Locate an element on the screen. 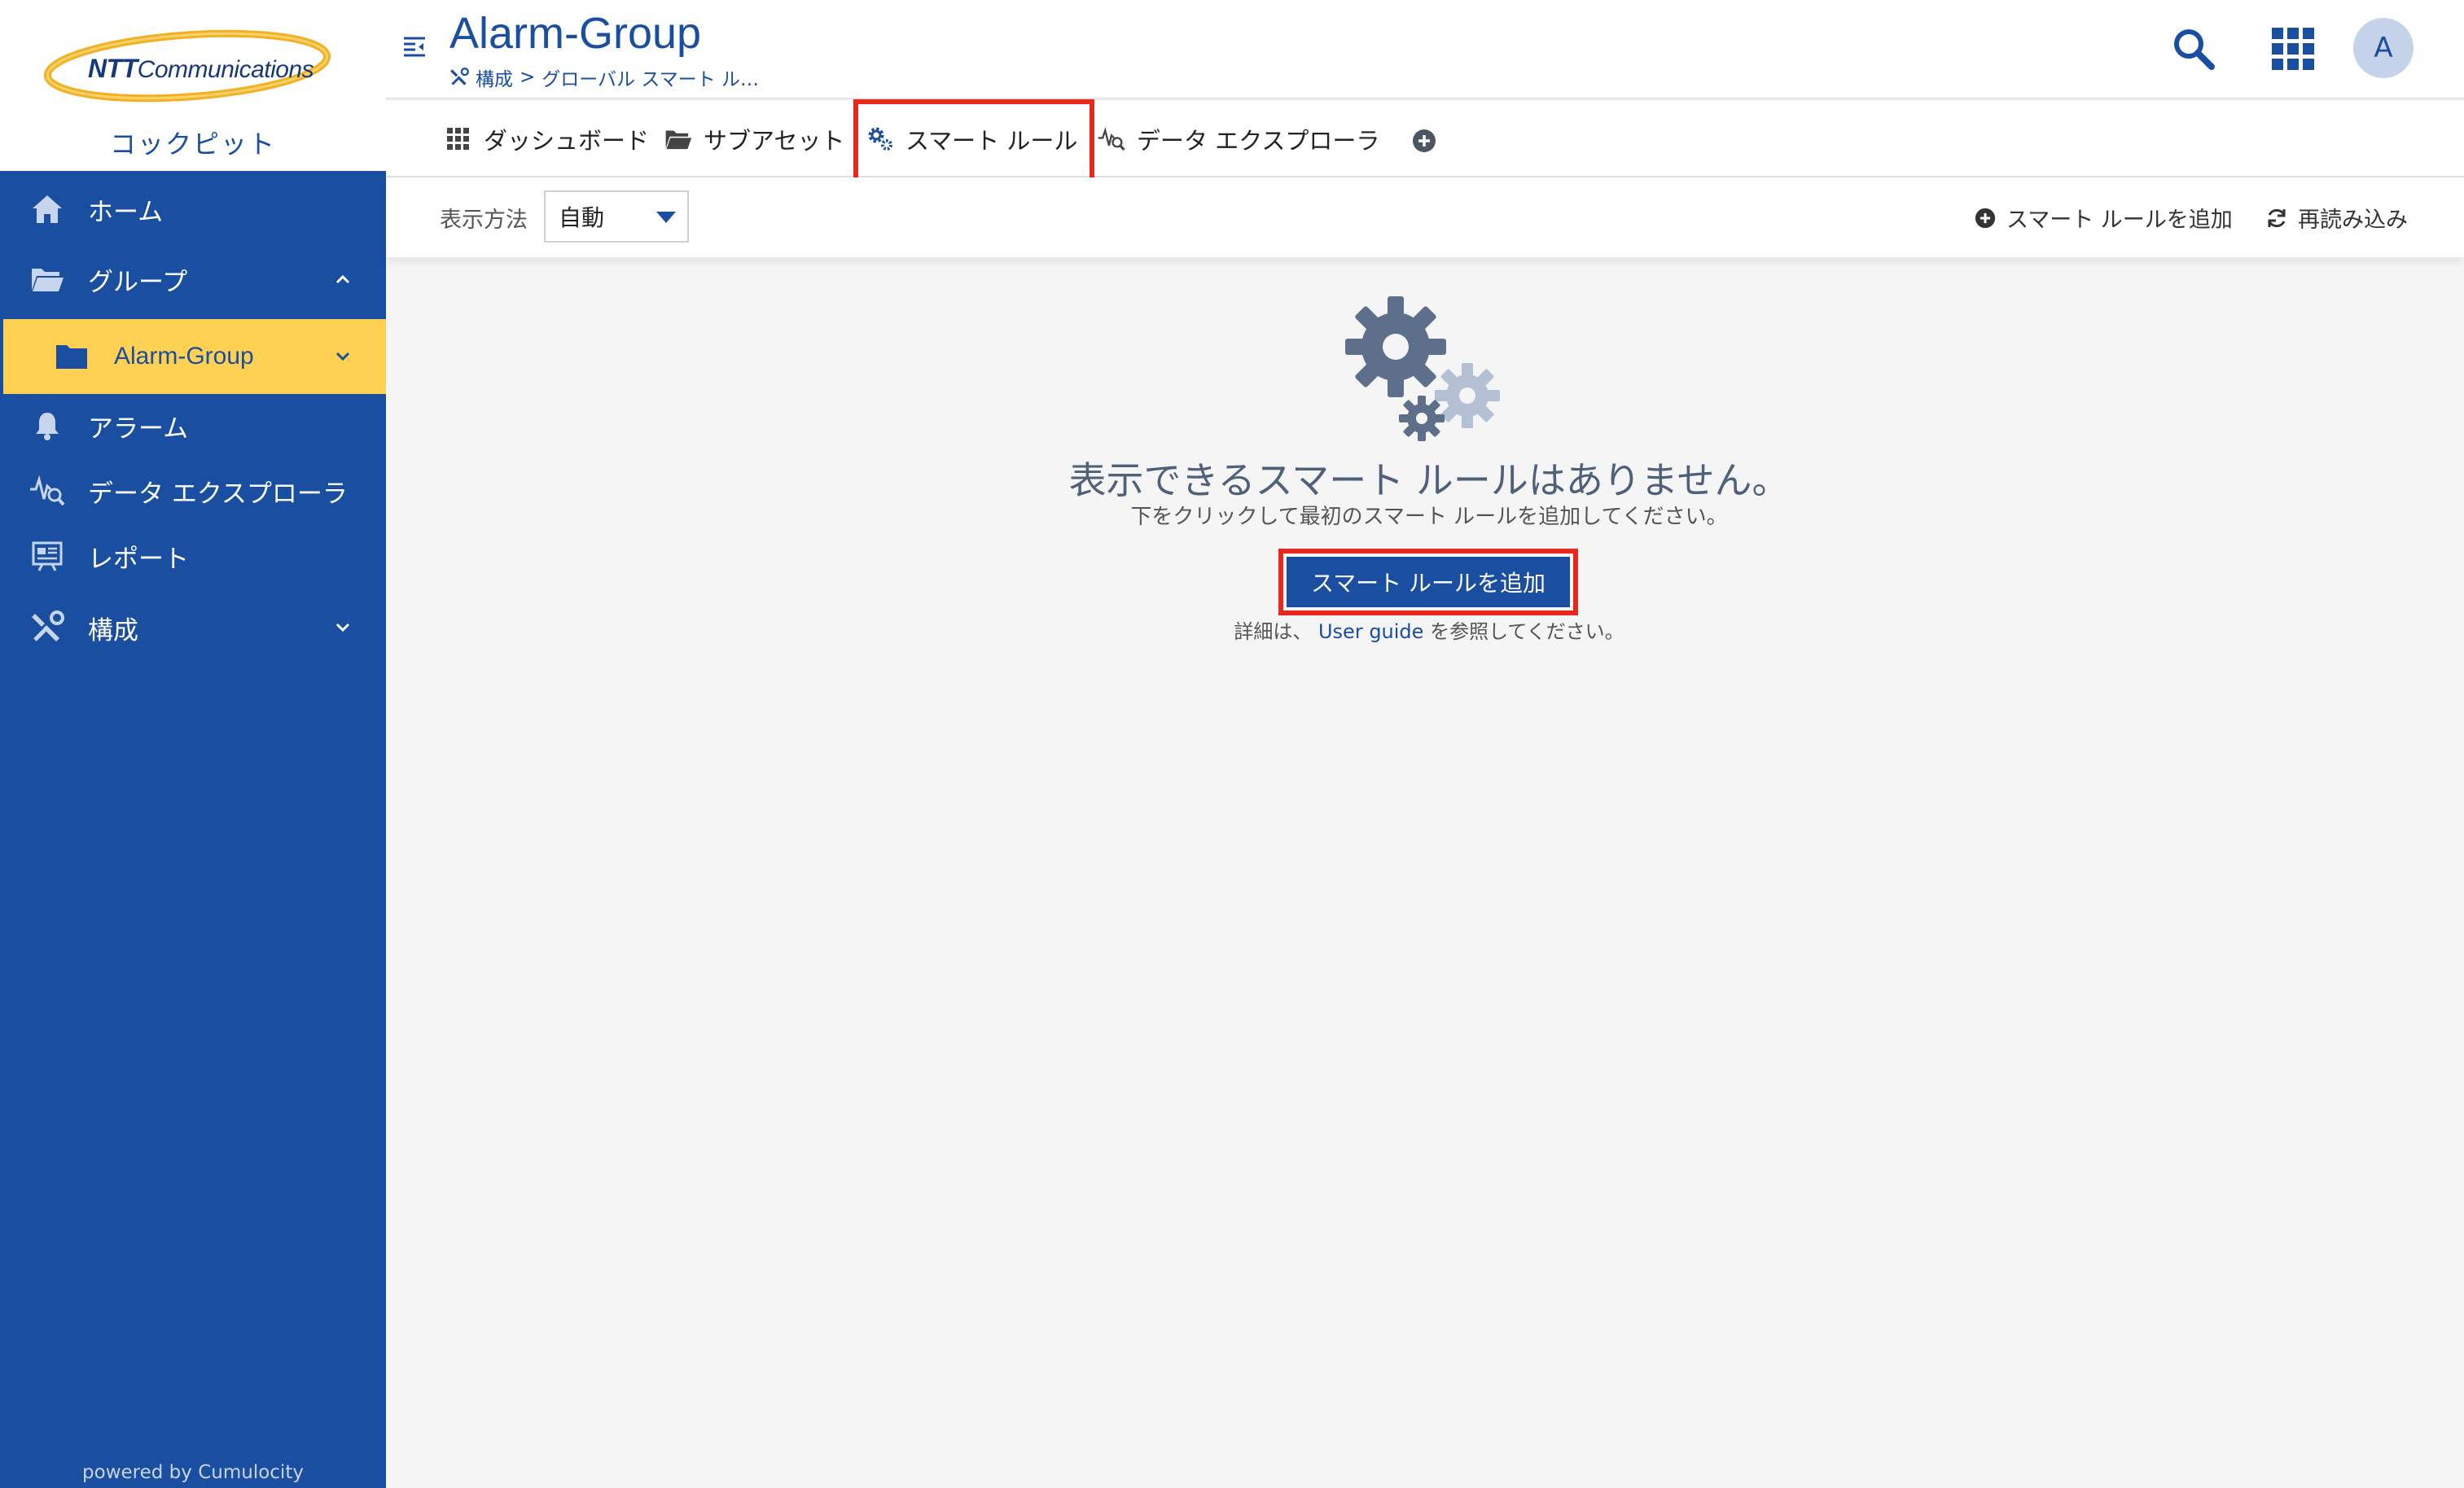  add-smart-rule-button: スマート ルールを追加 is located at coordinates (1428, 582).